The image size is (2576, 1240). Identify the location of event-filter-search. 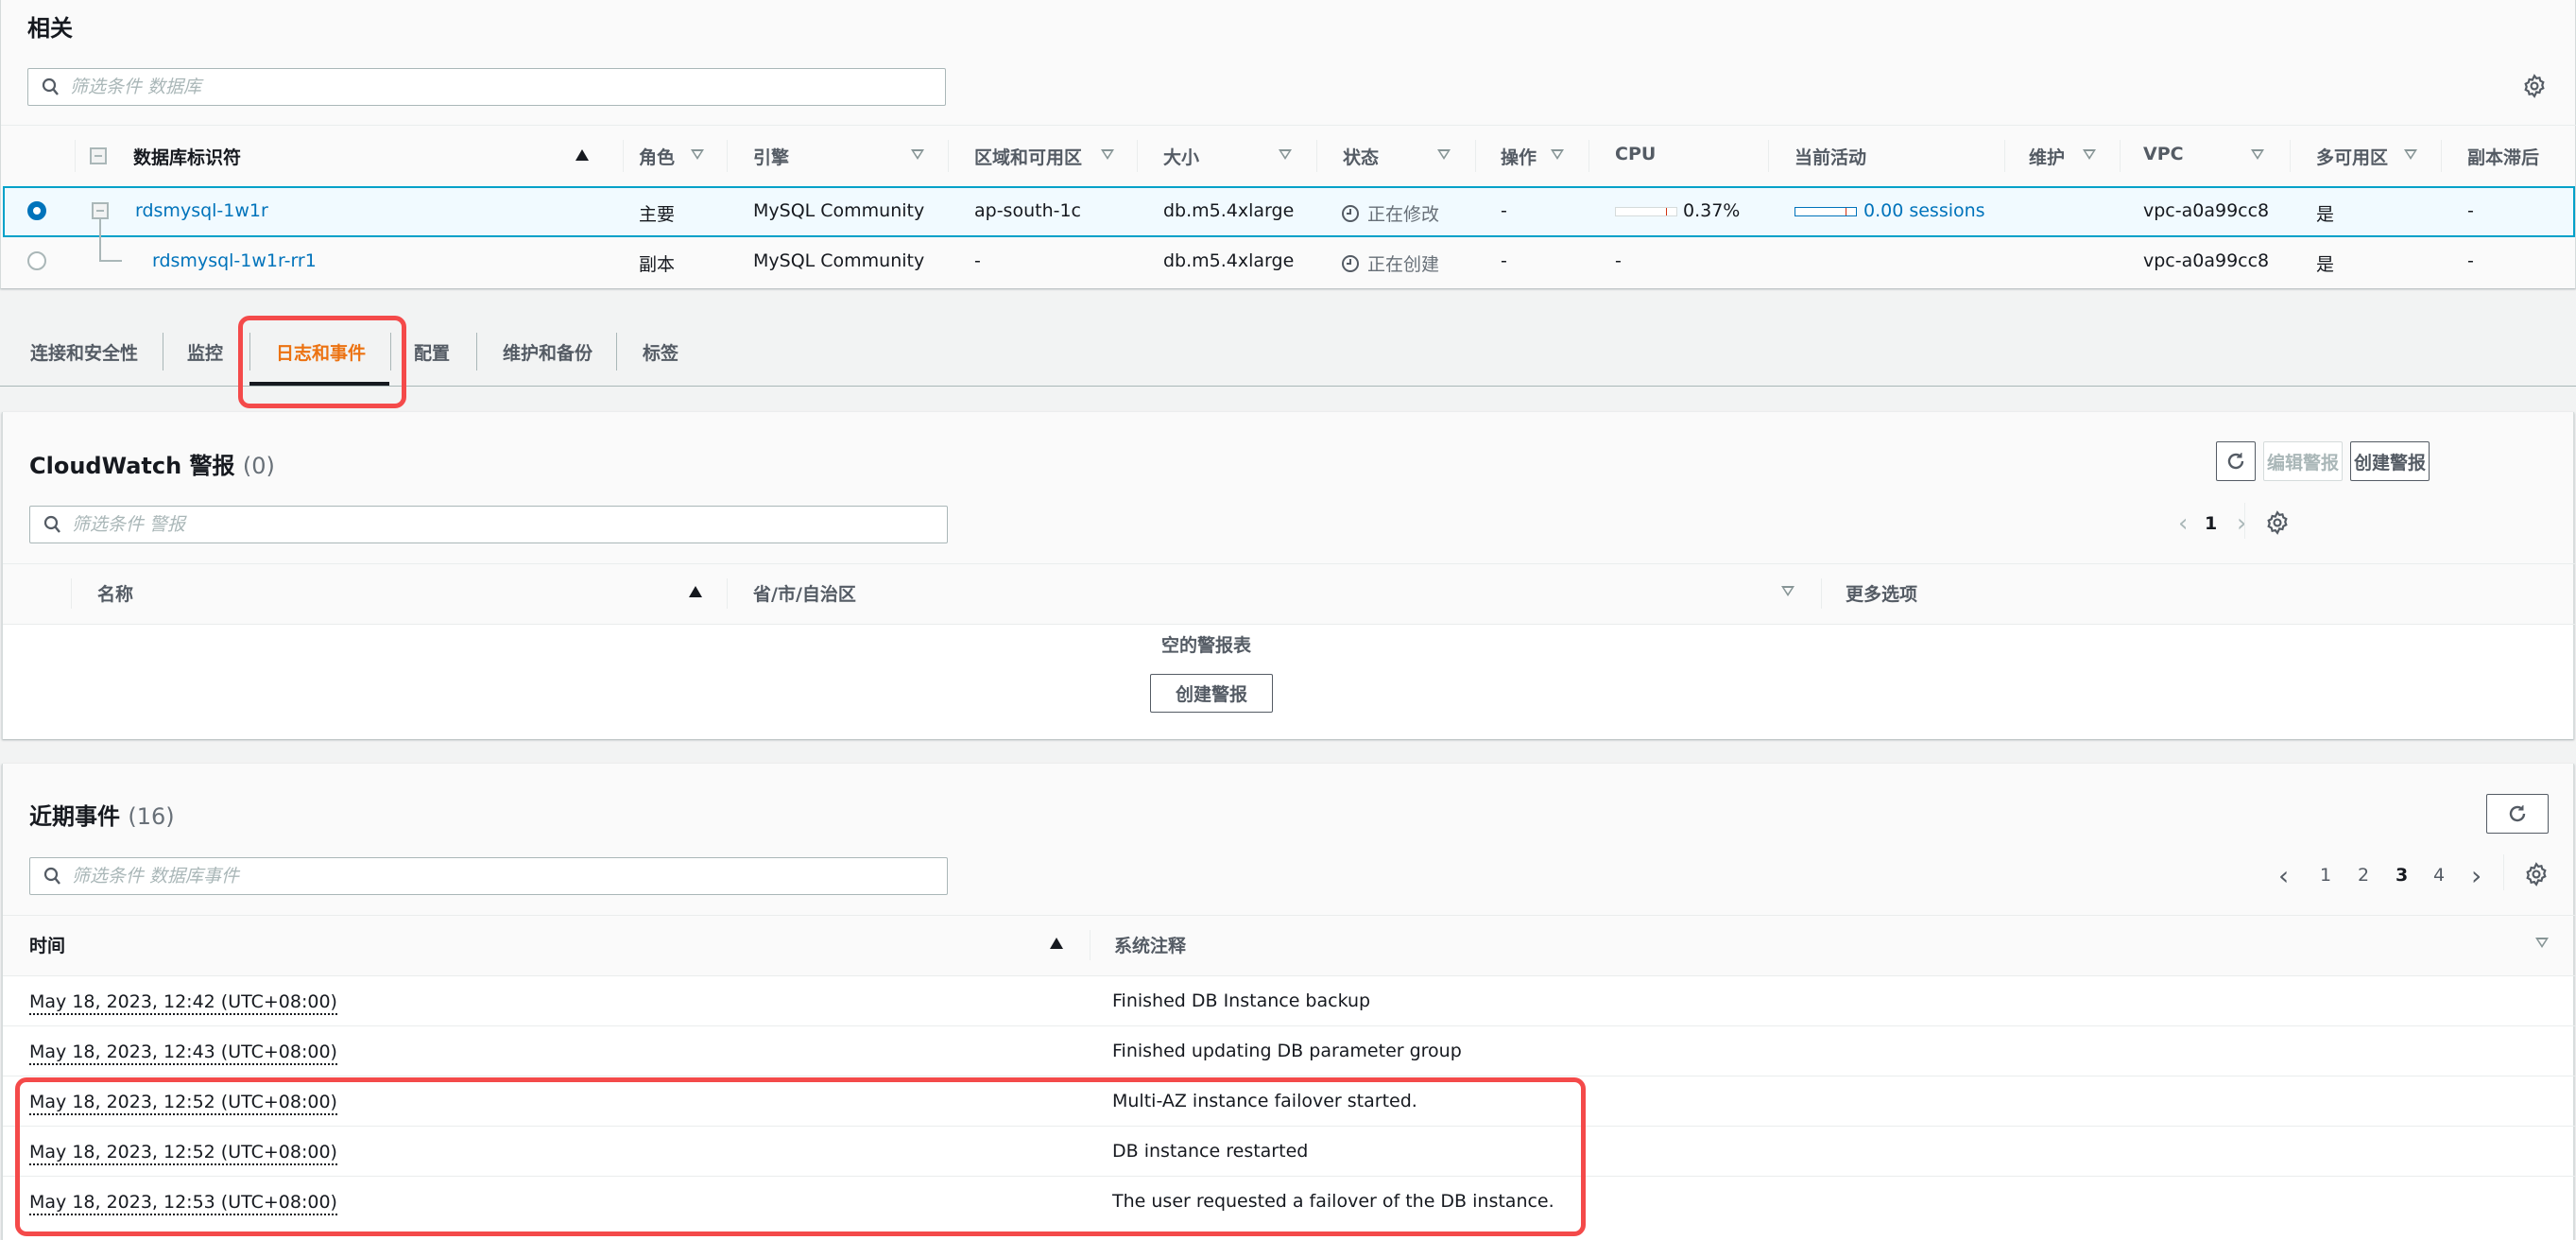
(488, 876).